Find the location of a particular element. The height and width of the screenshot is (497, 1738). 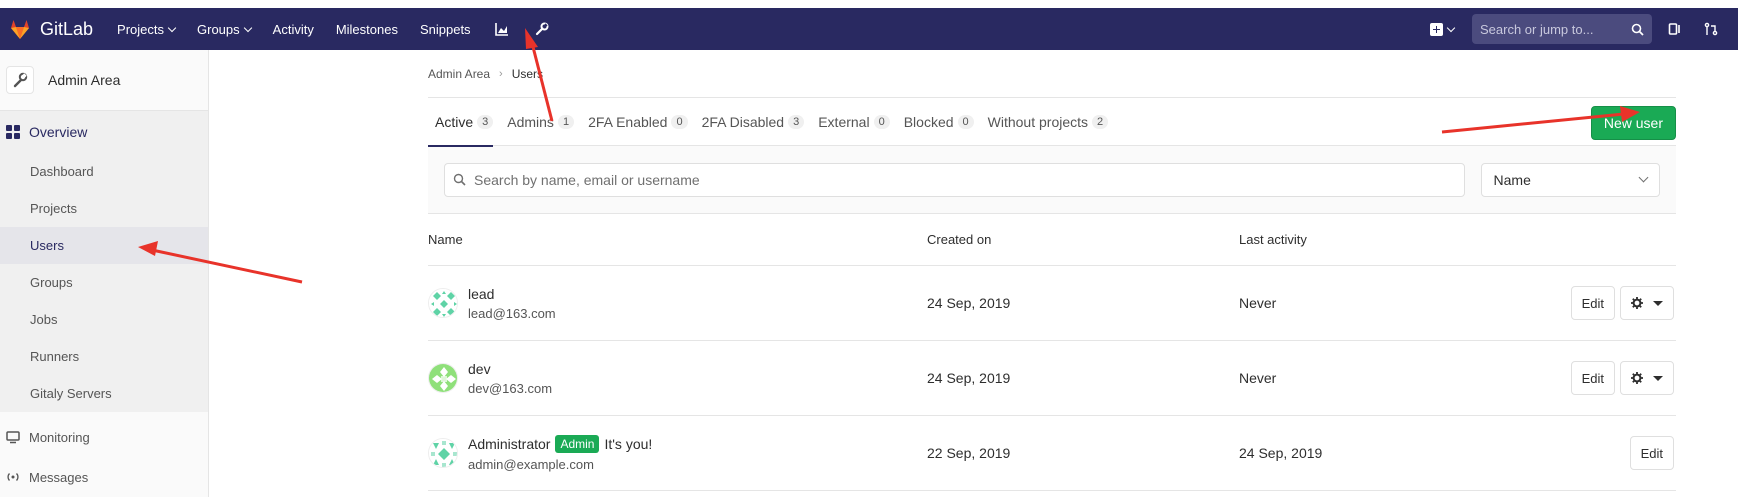

table-header: Name Created on Last activity is located at coordinates (1052, 240).